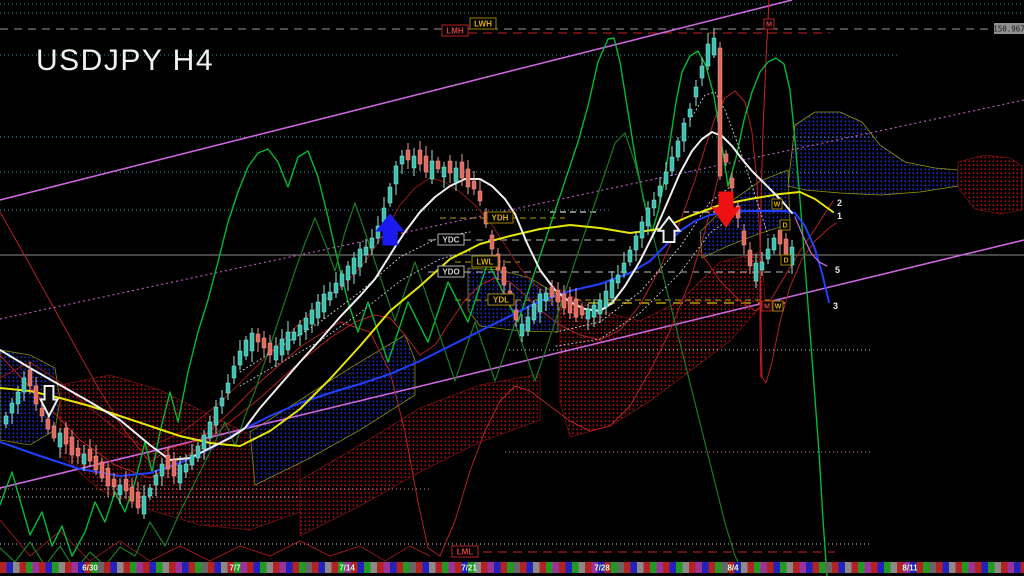 The image size is (1024, 576). What do you see at coordinates (469, 568) in the screenshot?
I see `date-label: 7/21` at bounding box center [469, 568].